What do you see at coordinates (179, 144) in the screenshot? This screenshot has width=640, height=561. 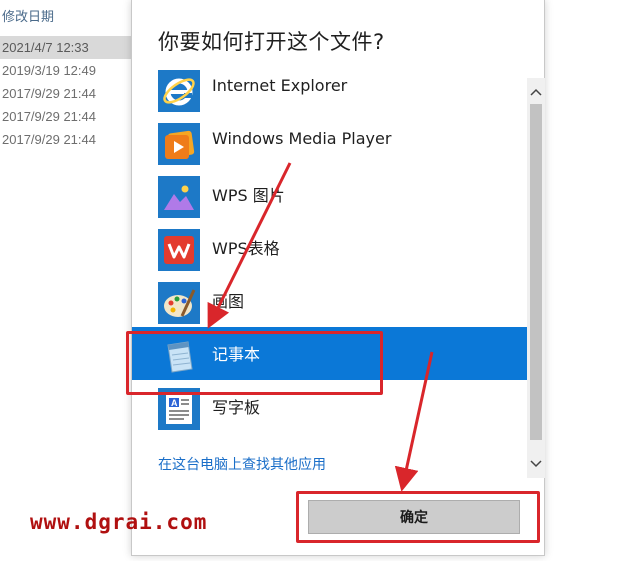 I see `windows-media-player-icon` at bounding box center [179, 144].